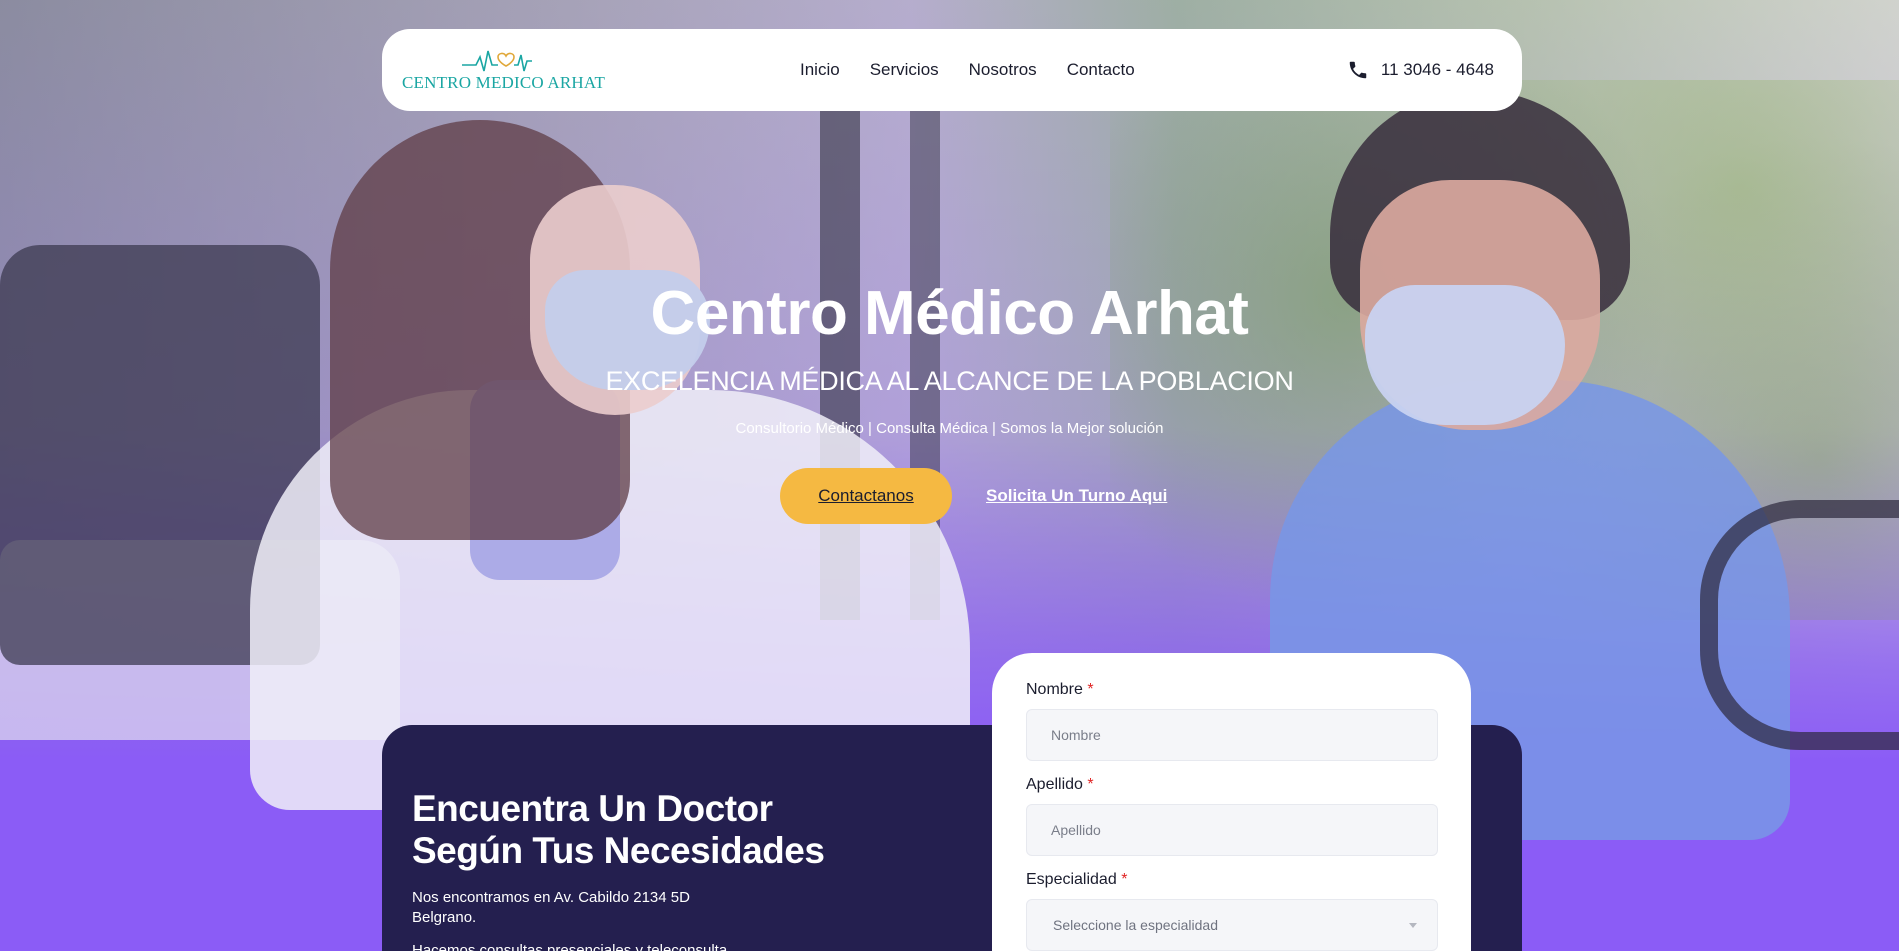 The width and height of the screenshot is (1899, 951). I want to click on especialidad-select: Seleccione la especialidad, so click(1232, 925).